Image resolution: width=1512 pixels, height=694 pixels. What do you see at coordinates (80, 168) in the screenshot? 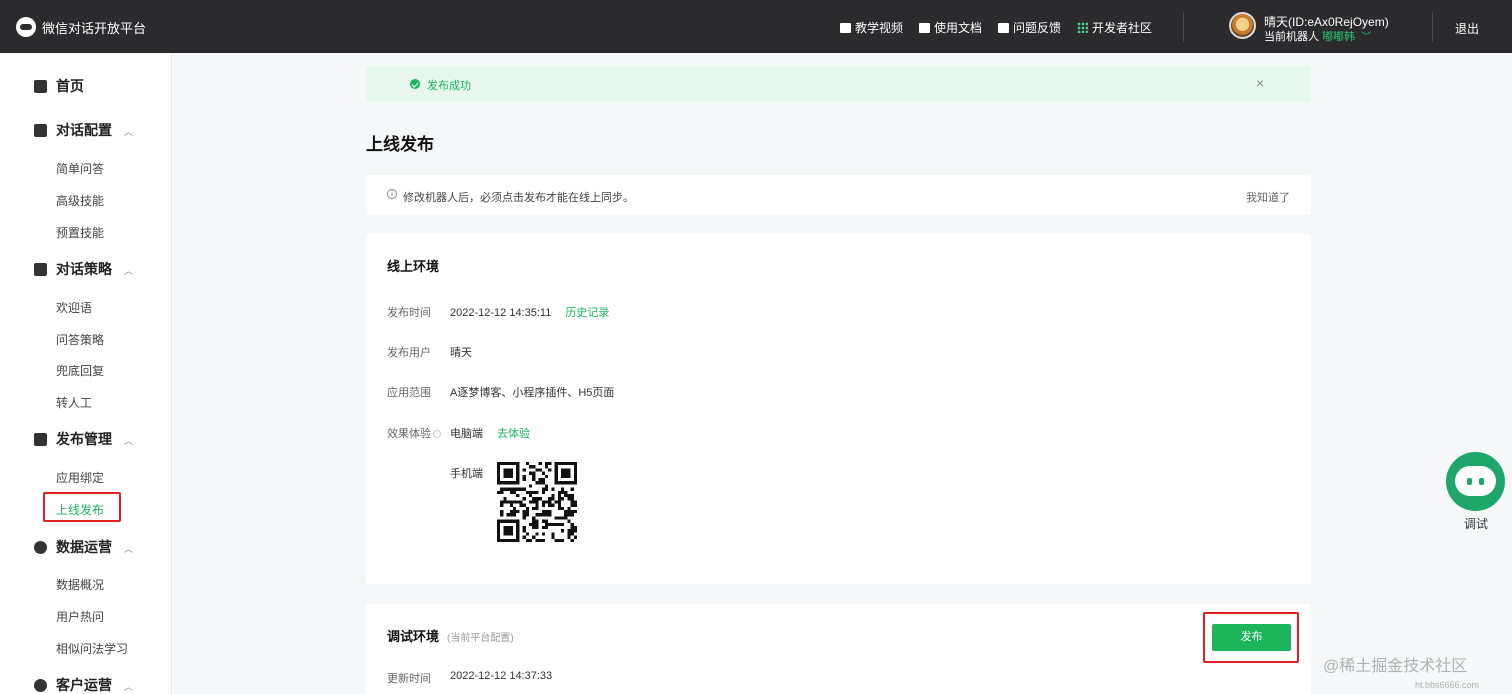
I see `sidebar-item-simple-qa: 简单问答` at bounding box center [80, 168].